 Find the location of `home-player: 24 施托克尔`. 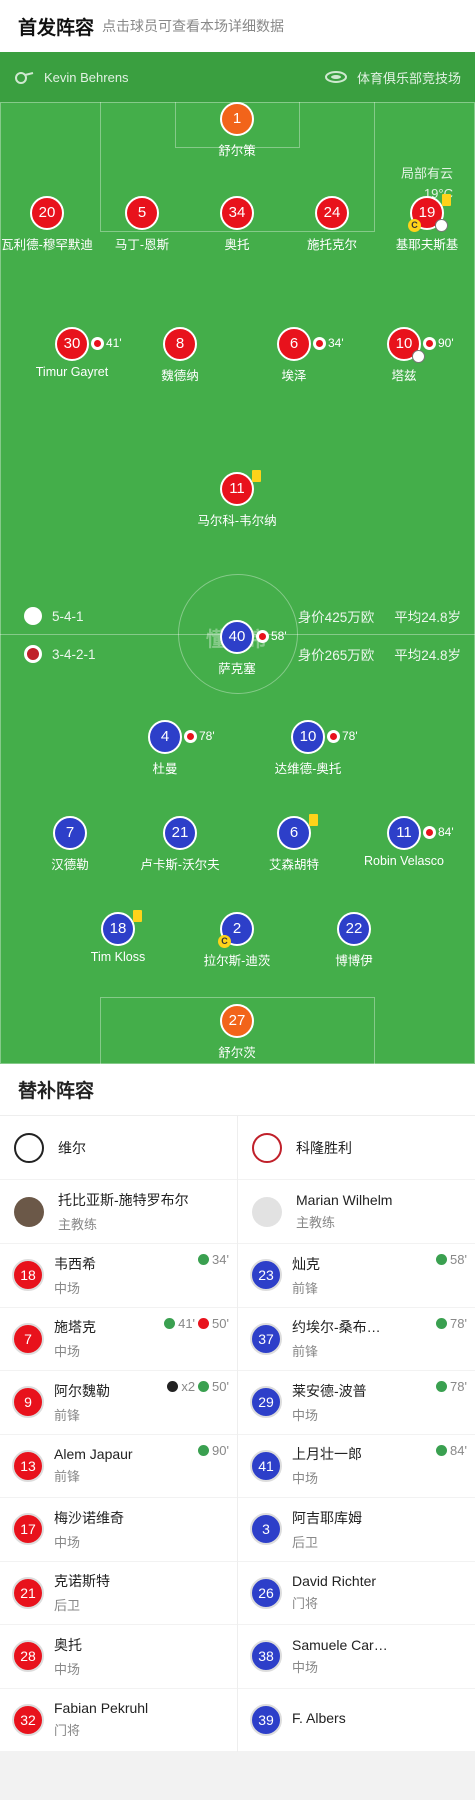

home-player: 24 施托克尔 is located at coordinates (332, 224).